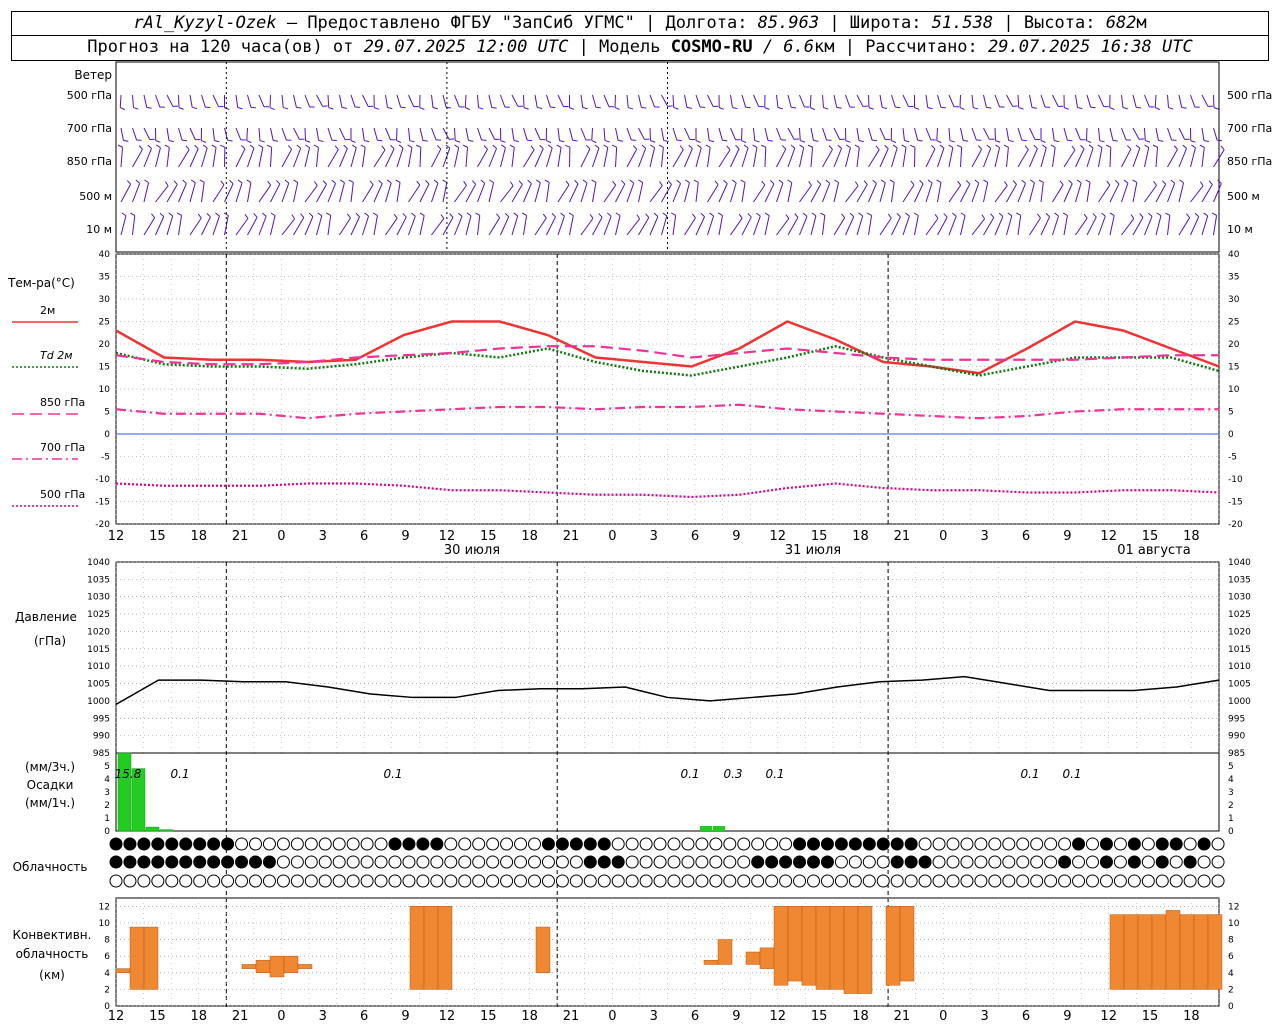 Image resolution: width=1280 pixels, height=1024 pixels. I want to click on pressure-tick-label-left: 1025, so click(98, 615).